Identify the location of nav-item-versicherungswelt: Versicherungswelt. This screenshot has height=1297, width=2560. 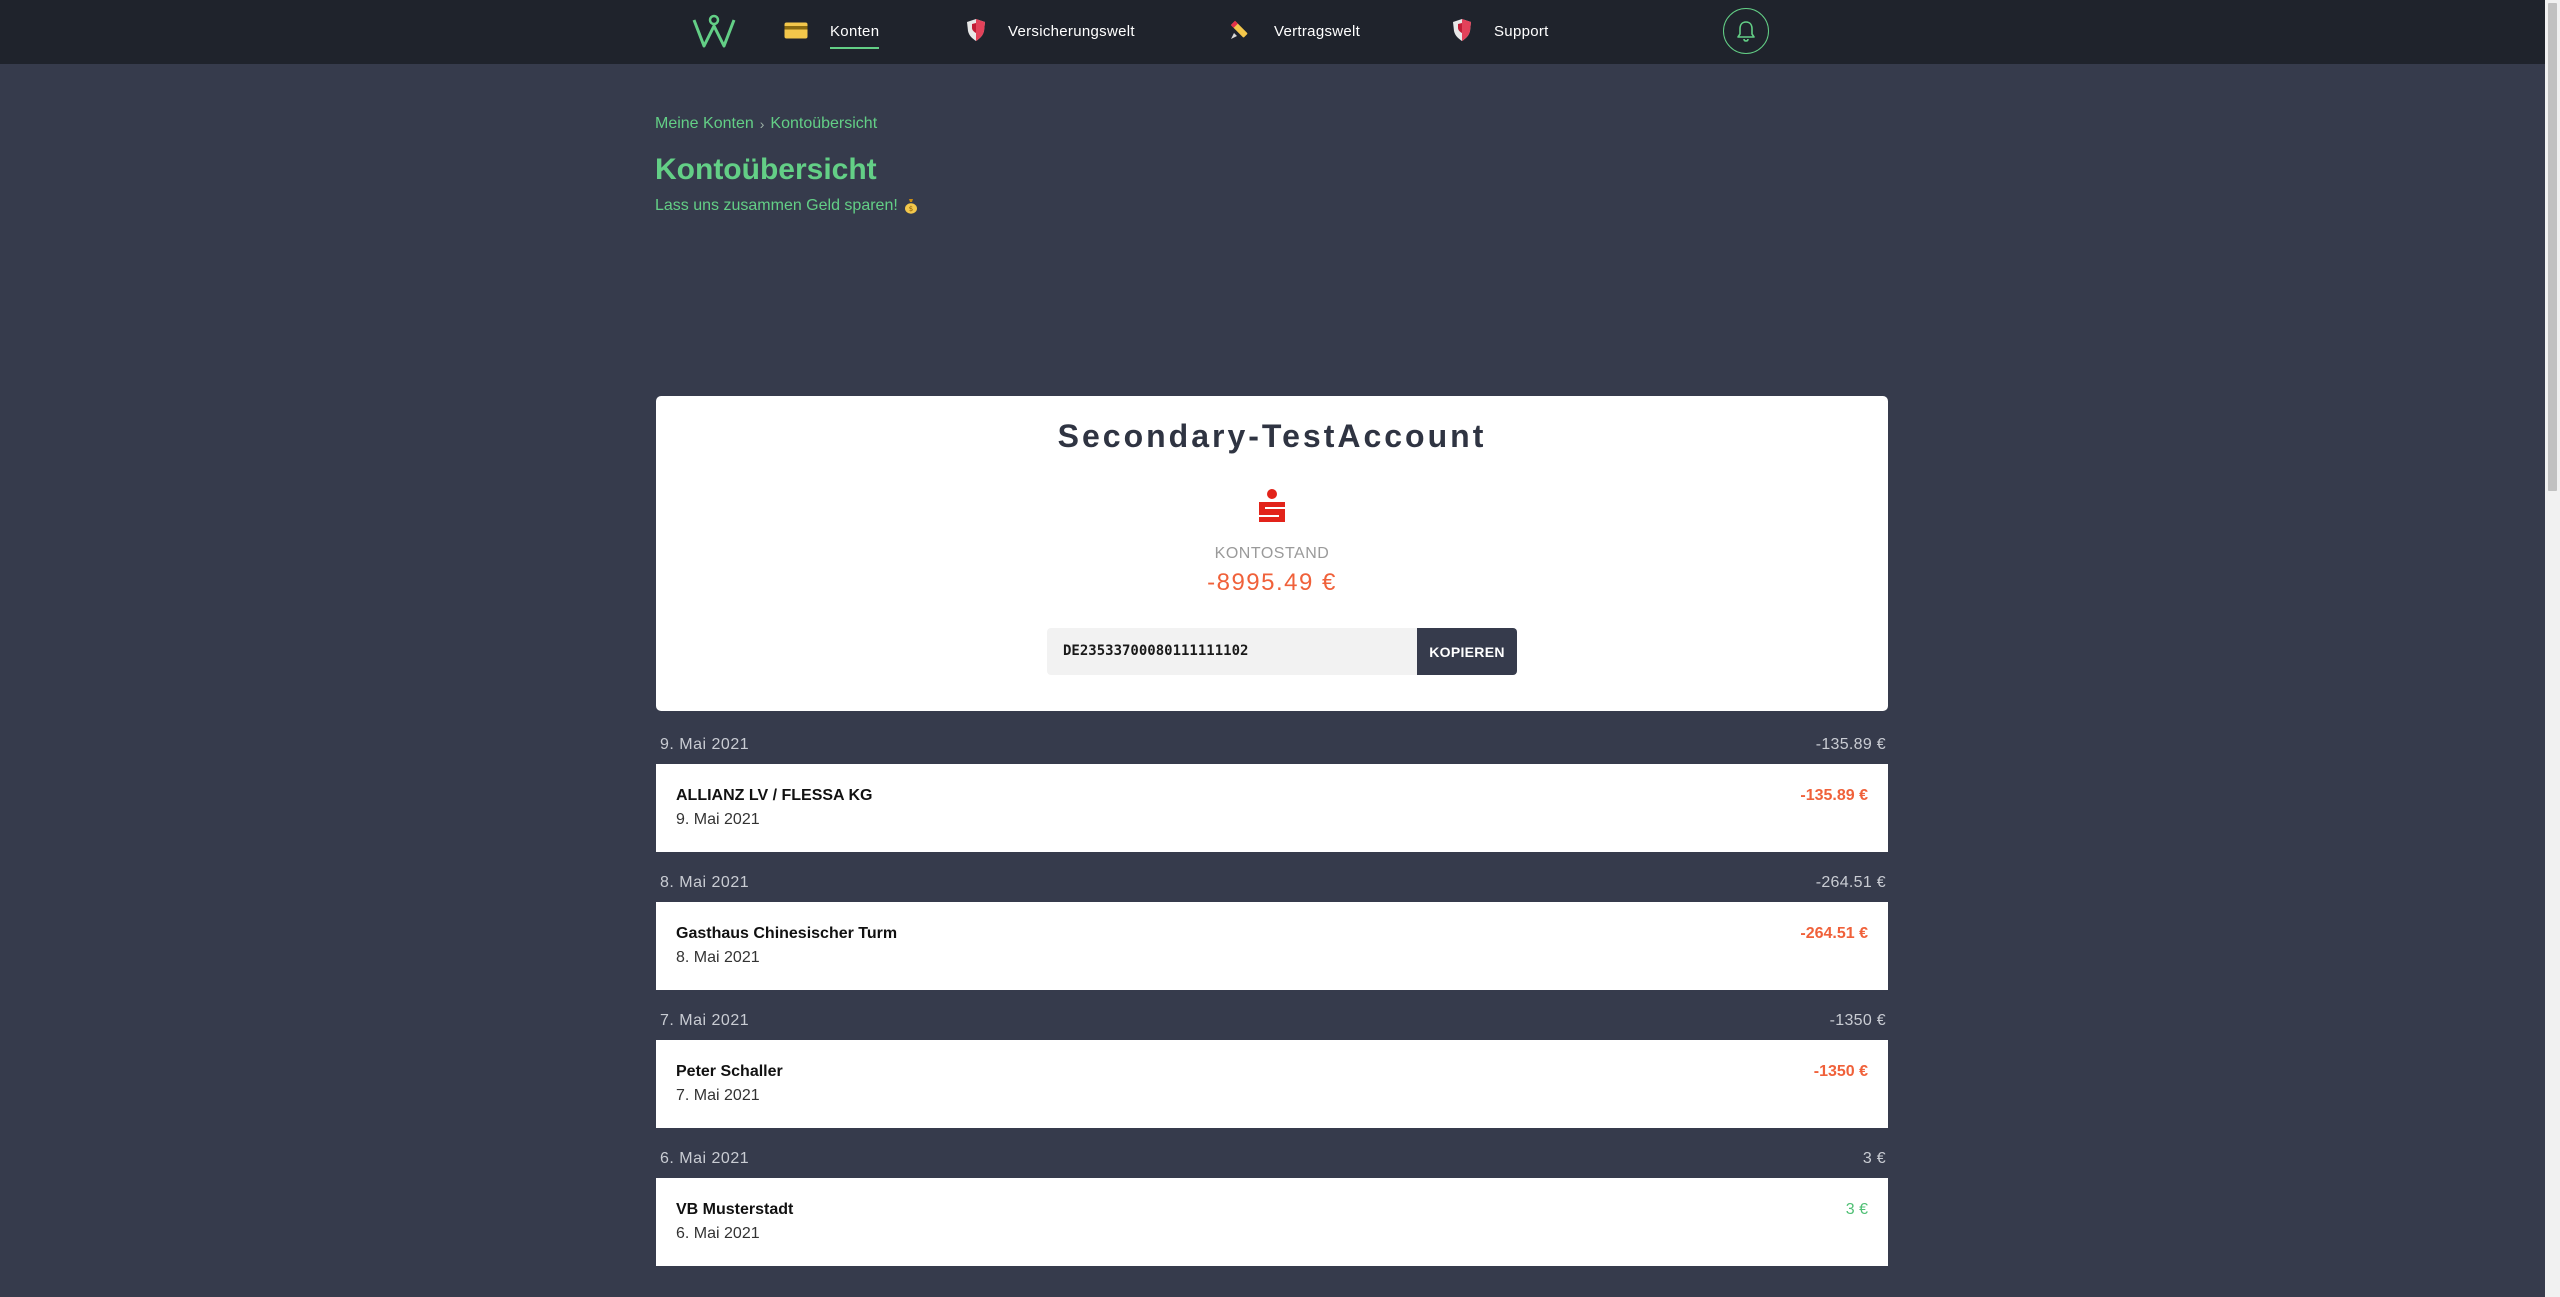
(1050, 32).